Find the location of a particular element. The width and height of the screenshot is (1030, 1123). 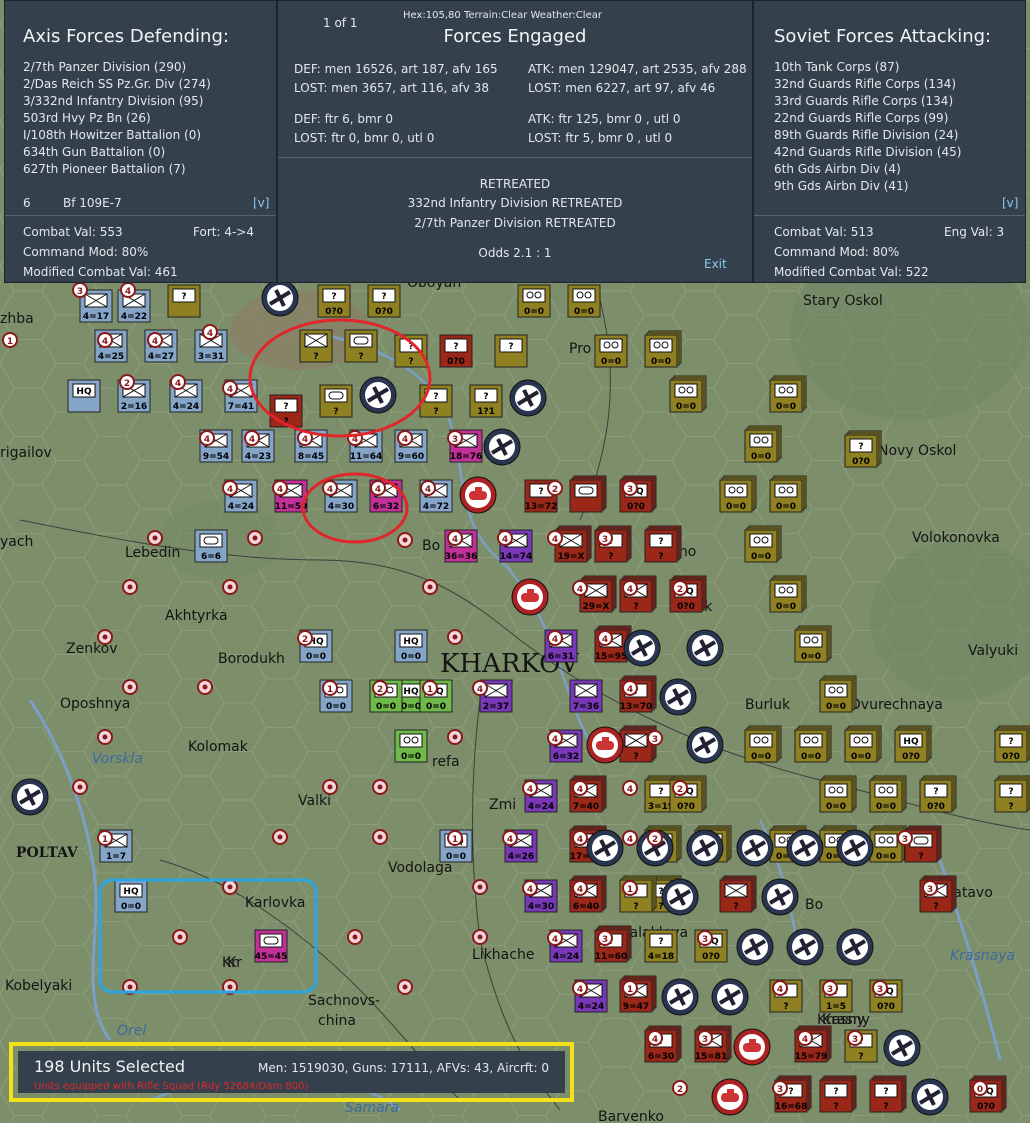

unit-counter: 45=45 is located at coordinates (271, 946).